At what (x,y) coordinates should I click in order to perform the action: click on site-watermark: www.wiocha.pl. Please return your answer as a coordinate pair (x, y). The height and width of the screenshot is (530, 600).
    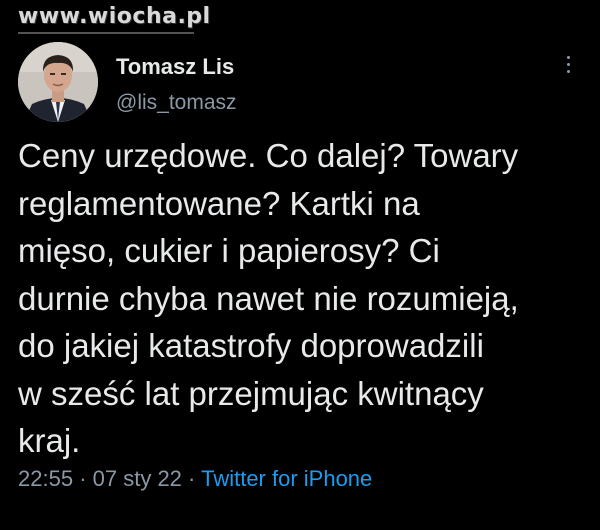
    Looking at the image, I should click on (114, 16).